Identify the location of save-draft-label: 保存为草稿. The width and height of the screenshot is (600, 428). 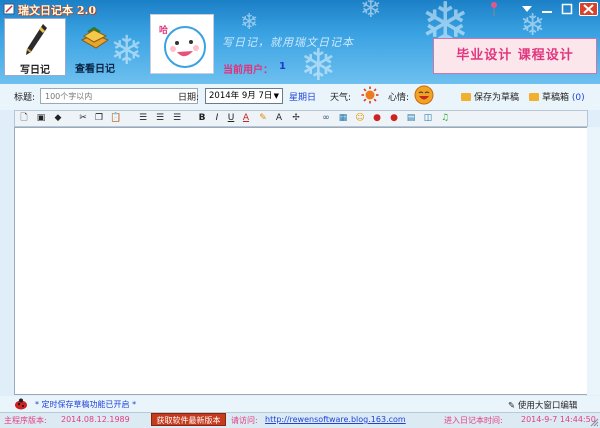
(497, 98).